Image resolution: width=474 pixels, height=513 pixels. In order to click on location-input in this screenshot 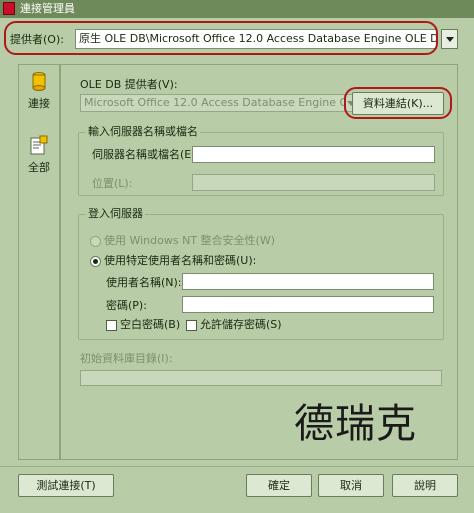, I will do `click(313, 182)`.